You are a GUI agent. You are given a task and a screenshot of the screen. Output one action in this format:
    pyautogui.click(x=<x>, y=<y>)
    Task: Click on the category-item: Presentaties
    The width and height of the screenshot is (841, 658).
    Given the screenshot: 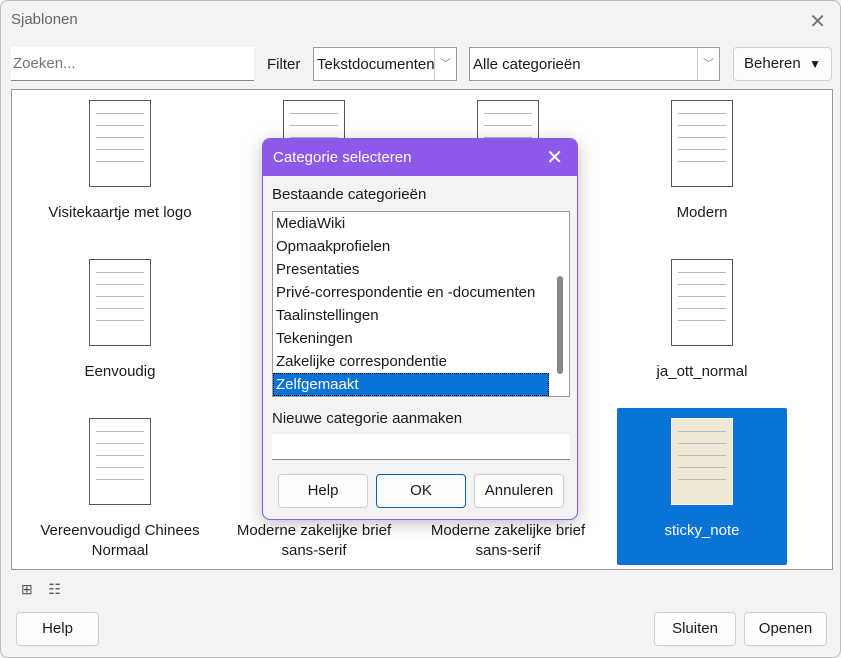 What is the action you would take?
    pyautogui.click(x=411, y=269)
    